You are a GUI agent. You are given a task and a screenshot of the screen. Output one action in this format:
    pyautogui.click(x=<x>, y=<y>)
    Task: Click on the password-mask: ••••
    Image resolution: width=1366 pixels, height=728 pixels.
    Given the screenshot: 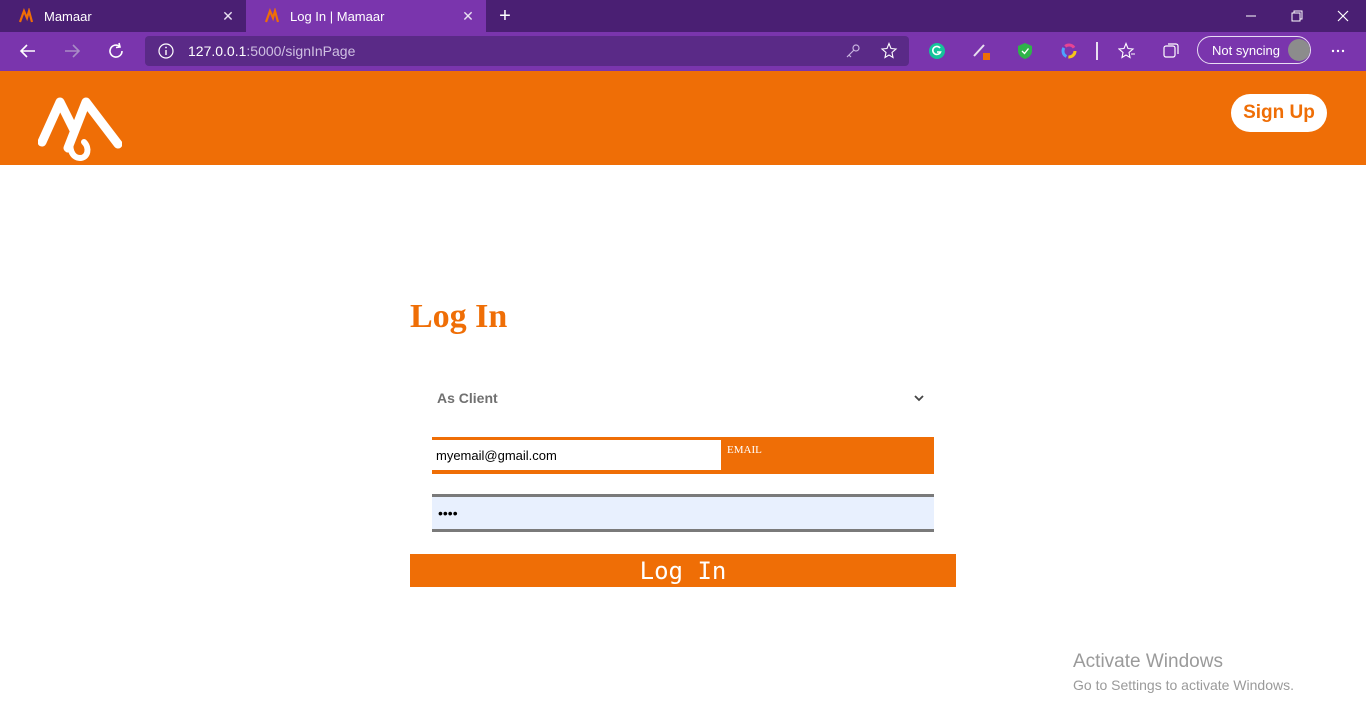 What is the action you would take?
    pyautogui.click(x=448, y=513)
    